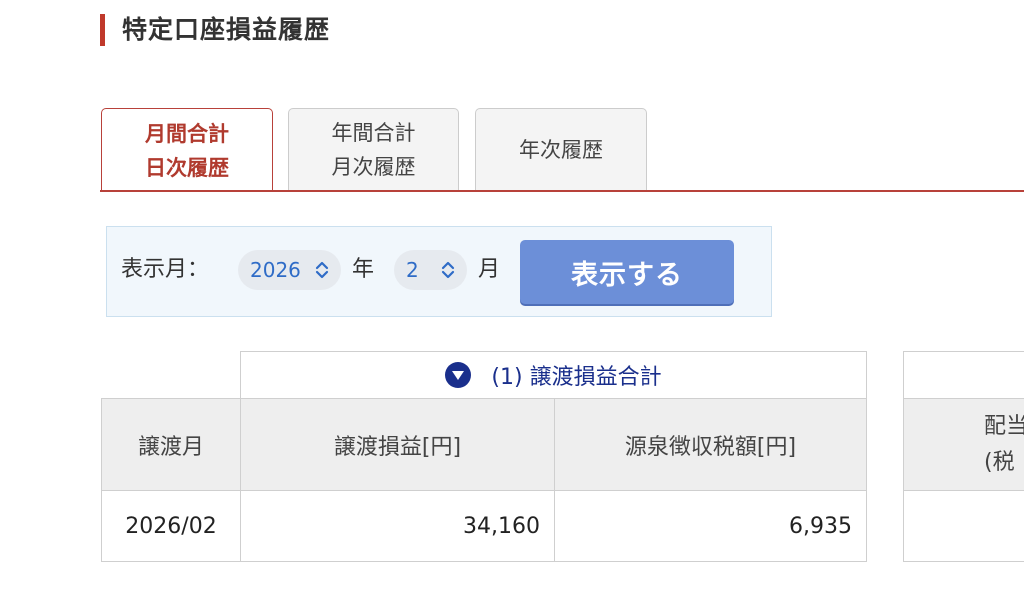  I want to click on month-unit-label: 月, so click(489, 269).